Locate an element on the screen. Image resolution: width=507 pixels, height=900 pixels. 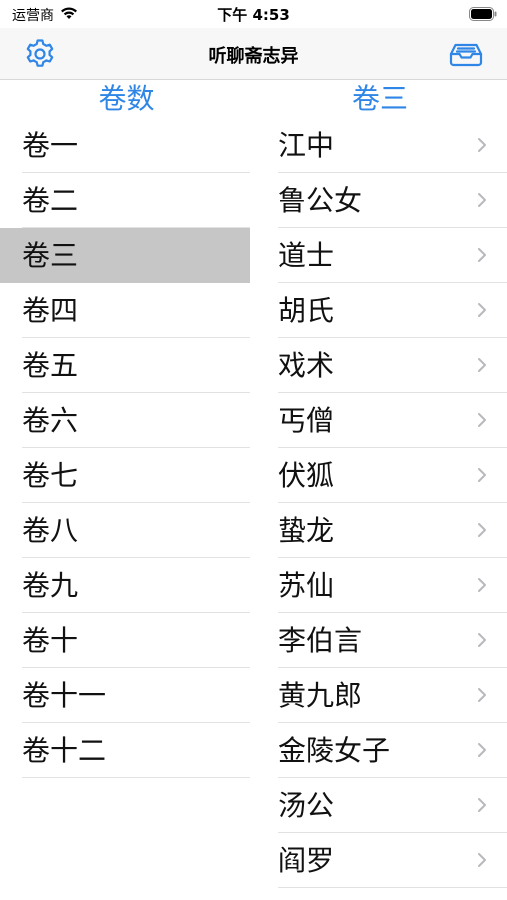
navigation-bar: 听聊斋志异 is located at coordinates (253, 54).